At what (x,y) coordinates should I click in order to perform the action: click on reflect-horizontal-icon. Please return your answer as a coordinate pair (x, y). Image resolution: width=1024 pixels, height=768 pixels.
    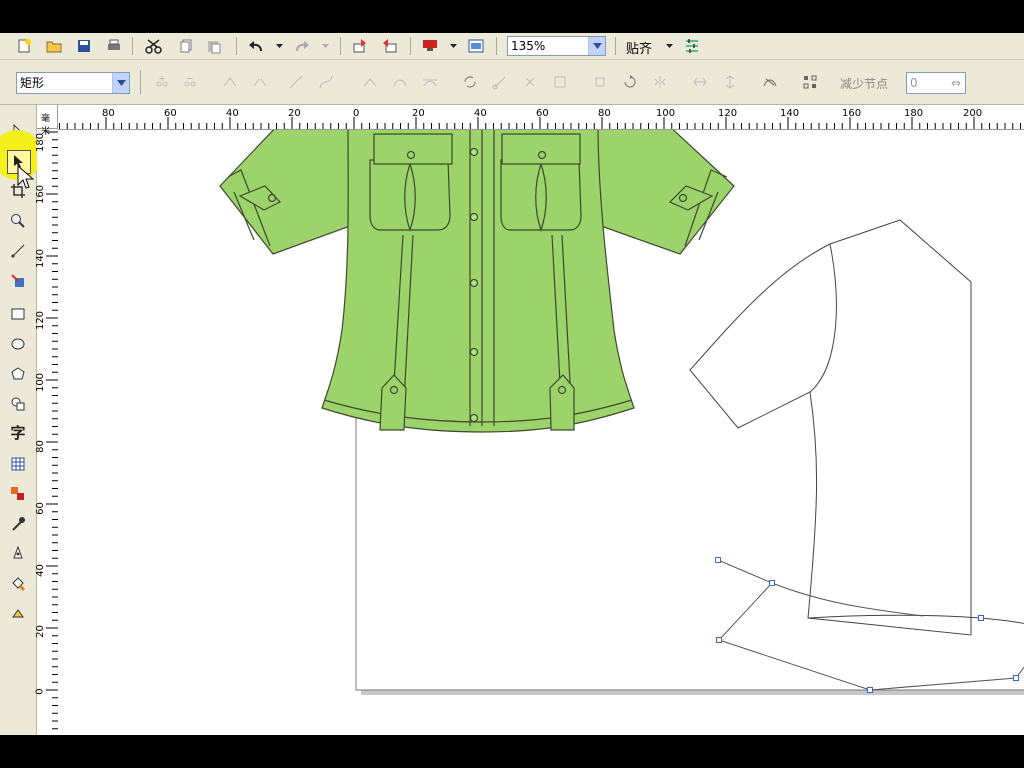
    Looking at the image, I should click on (700, 82).